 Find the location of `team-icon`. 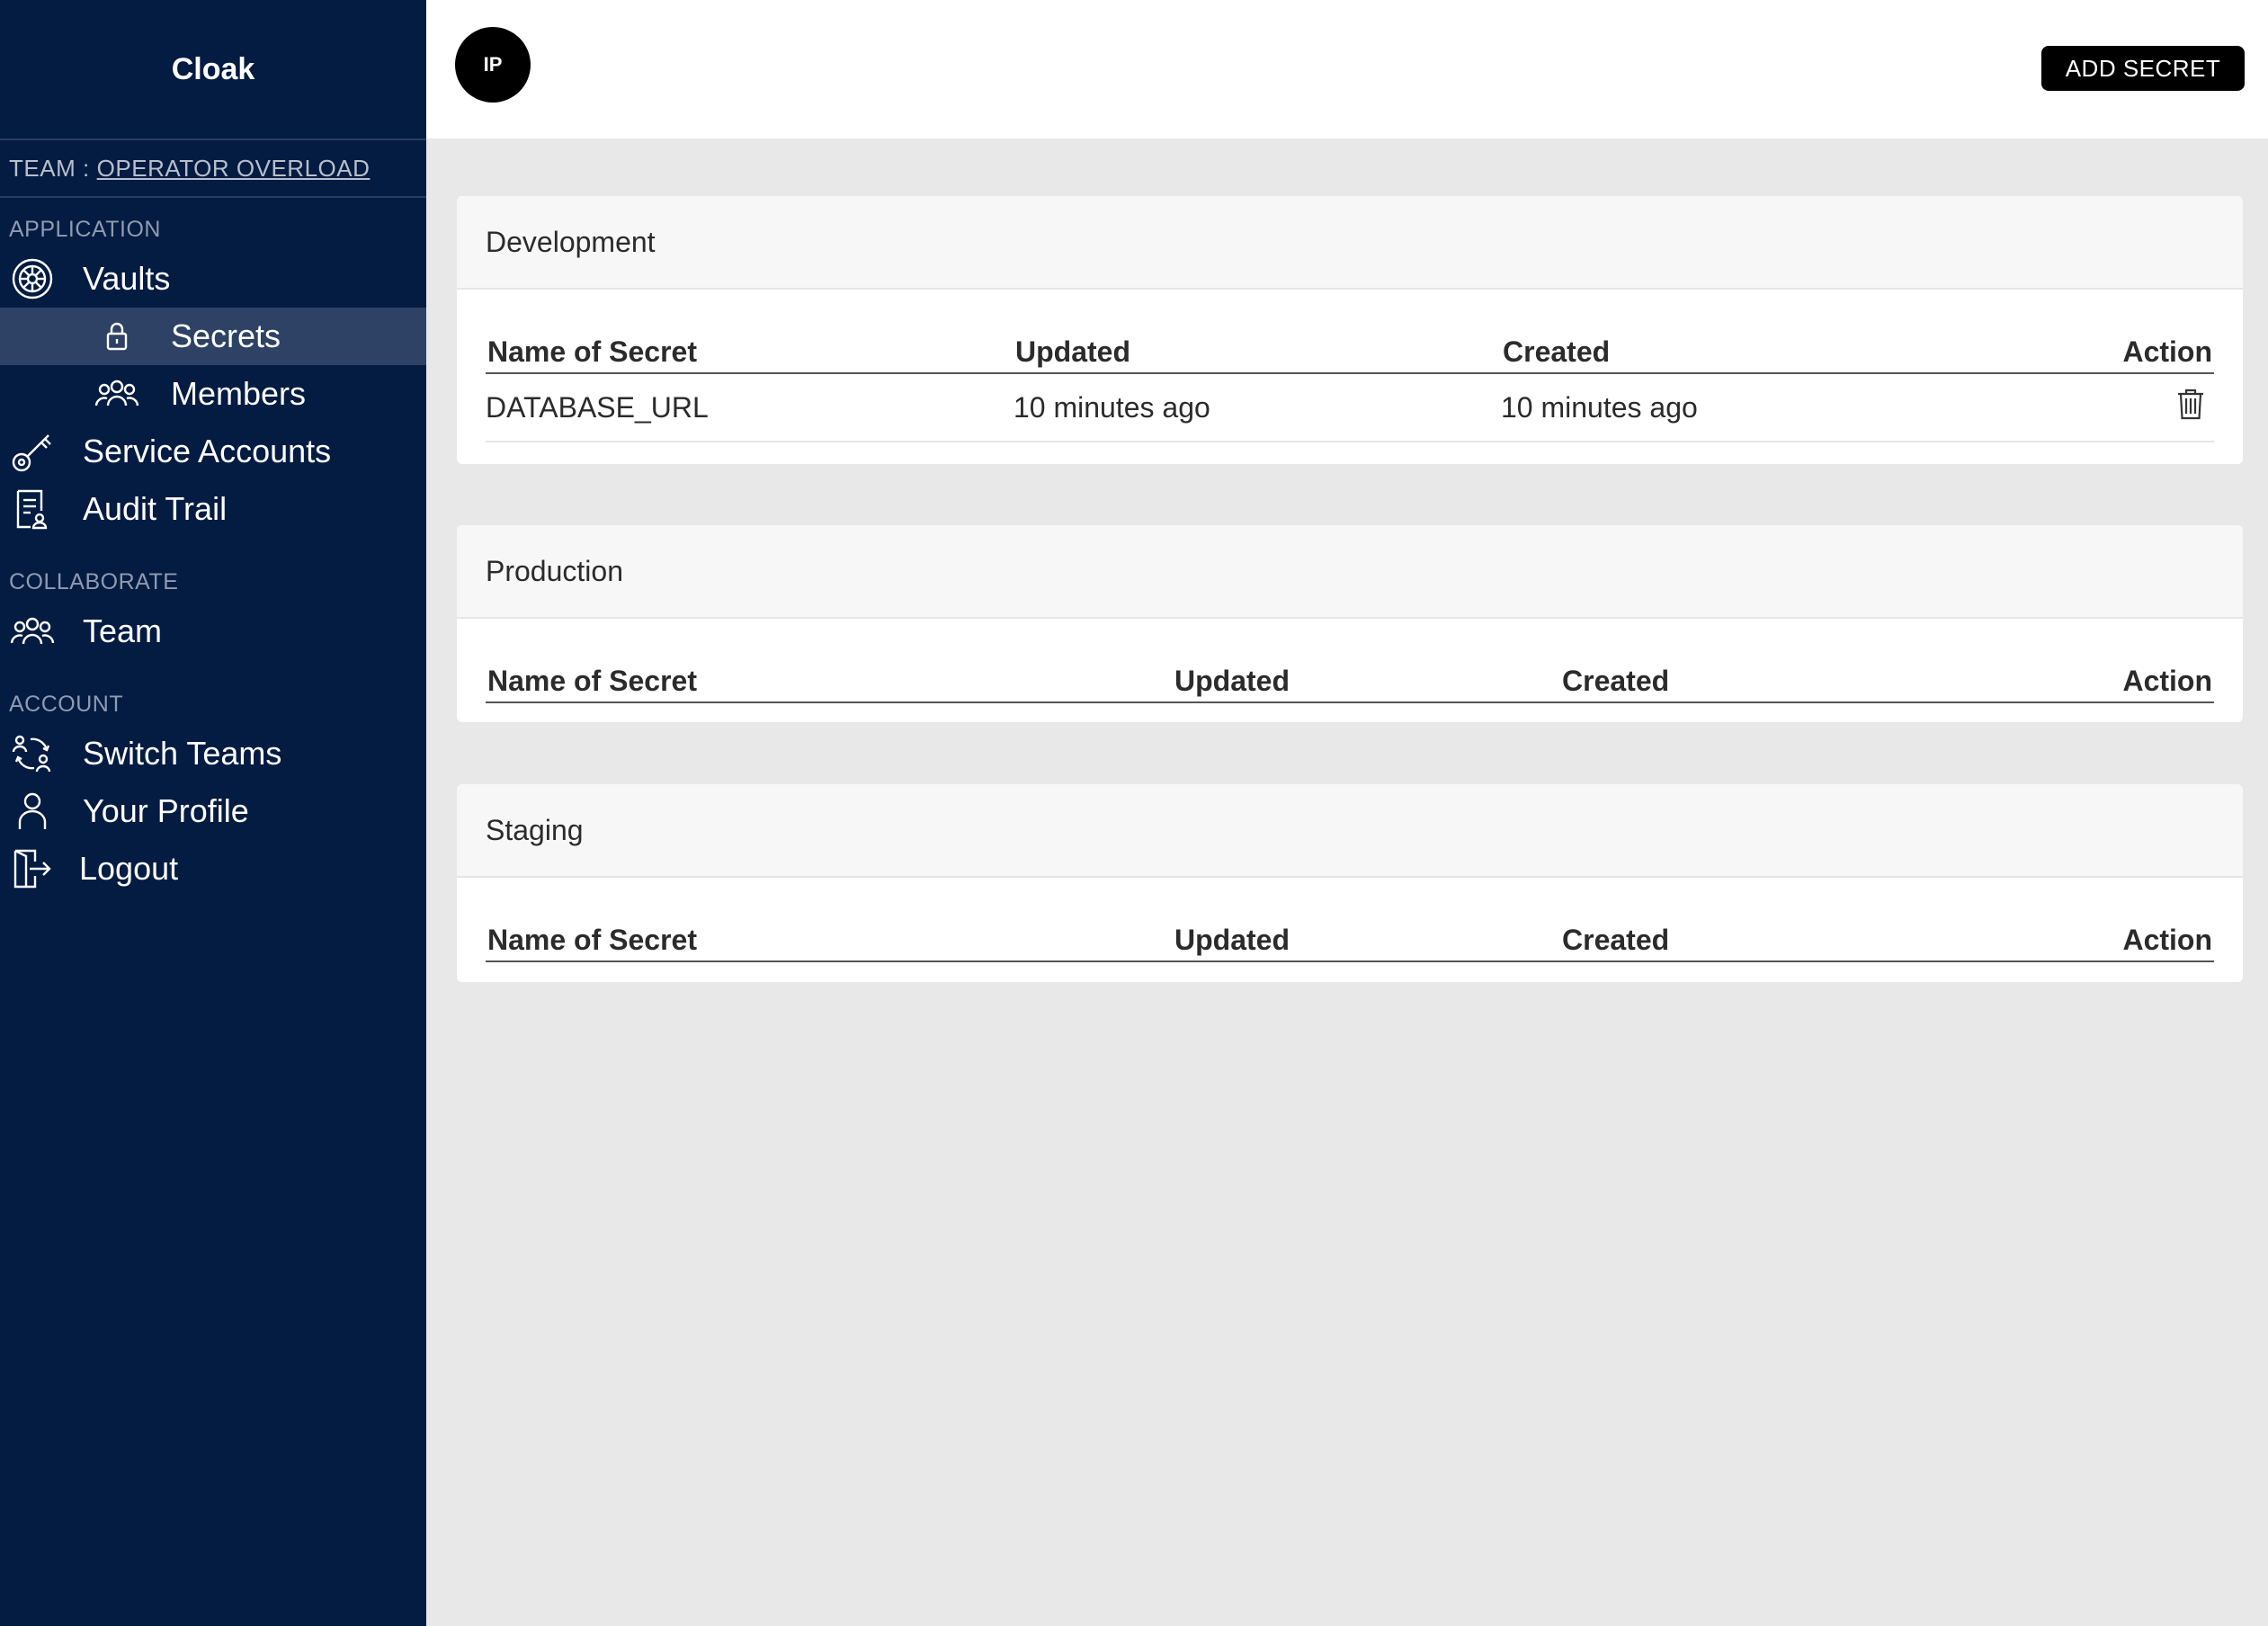

team-icon is located at coordinates (32, 631).